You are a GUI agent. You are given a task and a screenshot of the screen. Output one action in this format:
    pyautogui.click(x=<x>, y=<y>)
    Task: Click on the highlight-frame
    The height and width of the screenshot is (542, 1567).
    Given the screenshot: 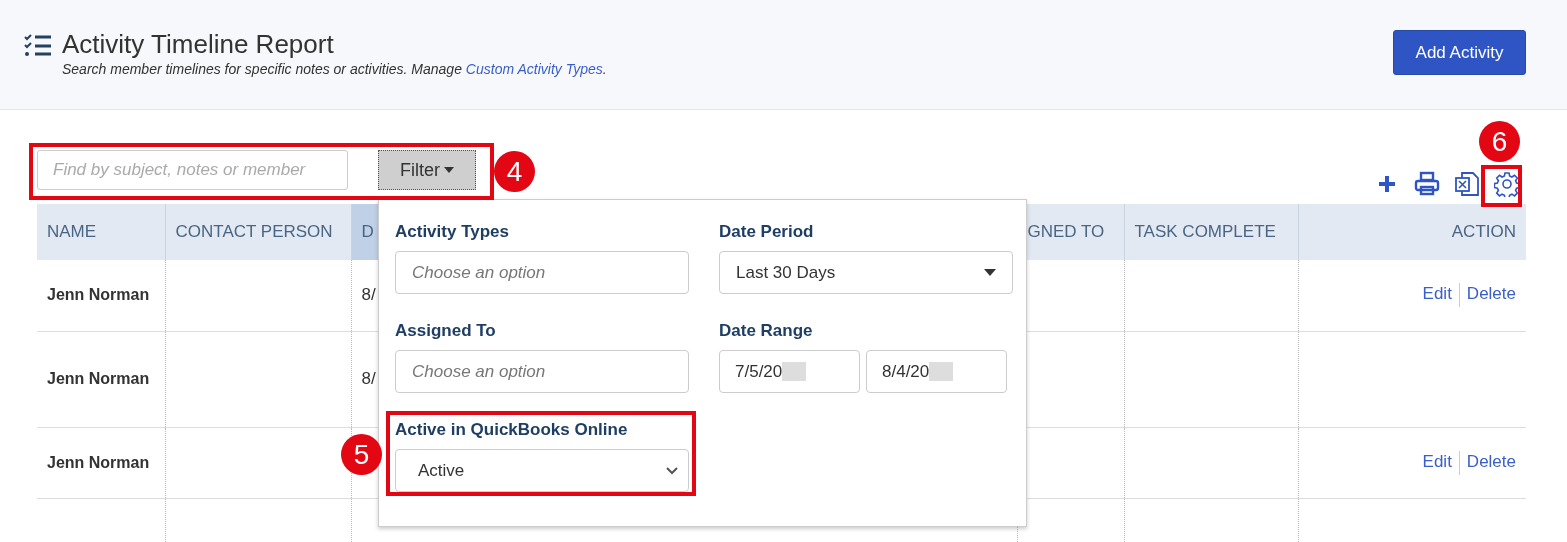 What is the action you would take?
    pyautogui.click(x=1501, y=186)
    